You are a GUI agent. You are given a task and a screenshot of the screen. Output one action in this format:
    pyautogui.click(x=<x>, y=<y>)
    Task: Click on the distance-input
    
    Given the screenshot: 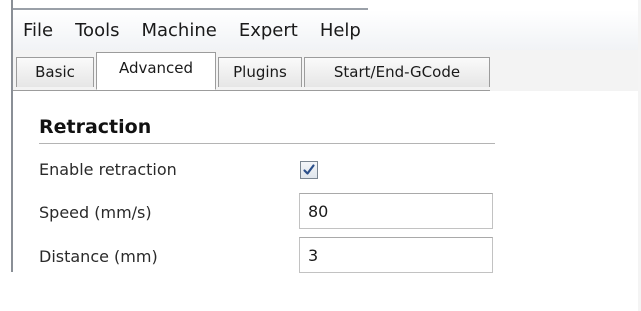 What is the action you would take?
    pyautogui.click(x=396, y=255)
    